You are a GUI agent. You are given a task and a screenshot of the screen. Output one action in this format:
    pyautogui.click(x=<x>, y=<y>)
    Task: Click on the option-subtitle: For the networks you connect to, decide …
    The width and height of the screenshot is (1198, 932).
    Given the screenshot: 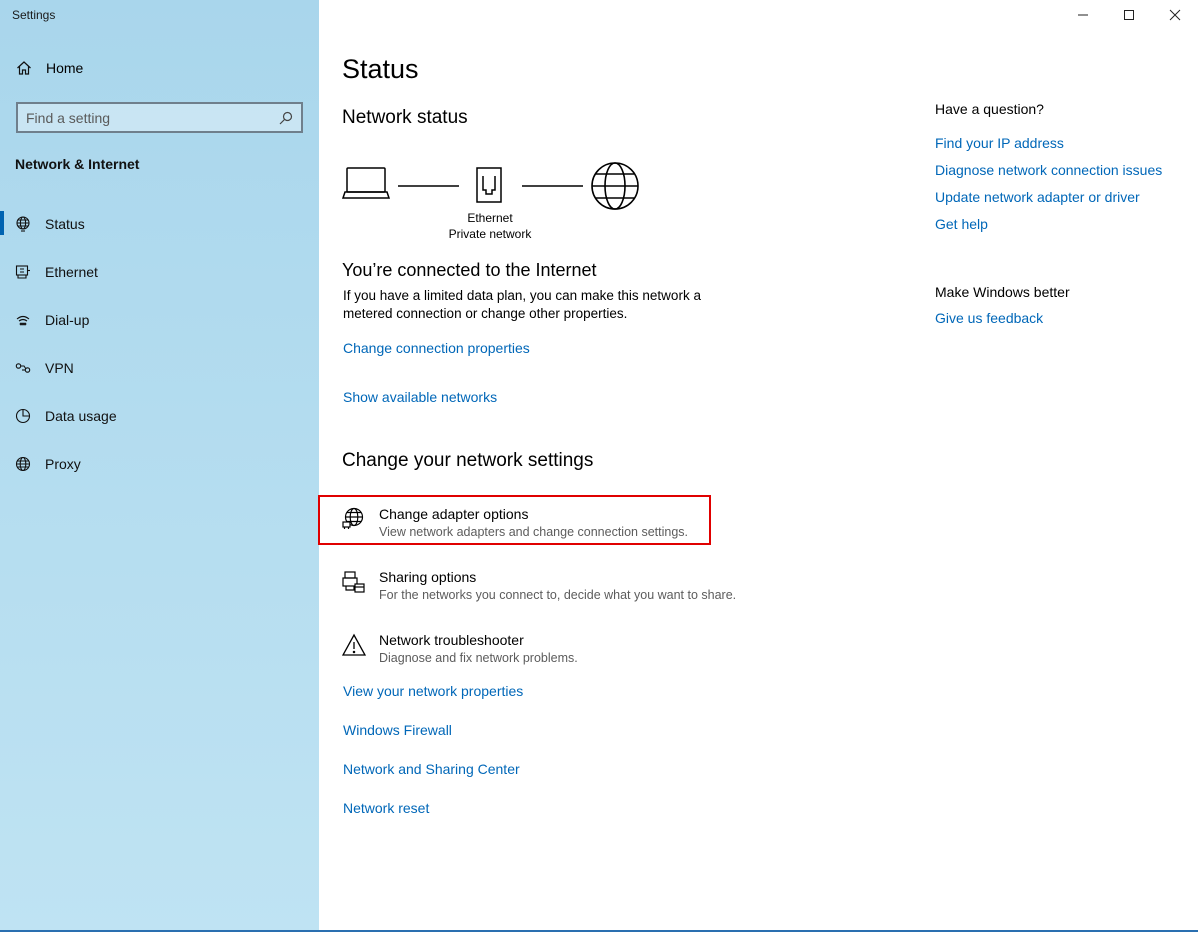 What is the action you would take?
    pyautogui.click(x=558, y=595)
    